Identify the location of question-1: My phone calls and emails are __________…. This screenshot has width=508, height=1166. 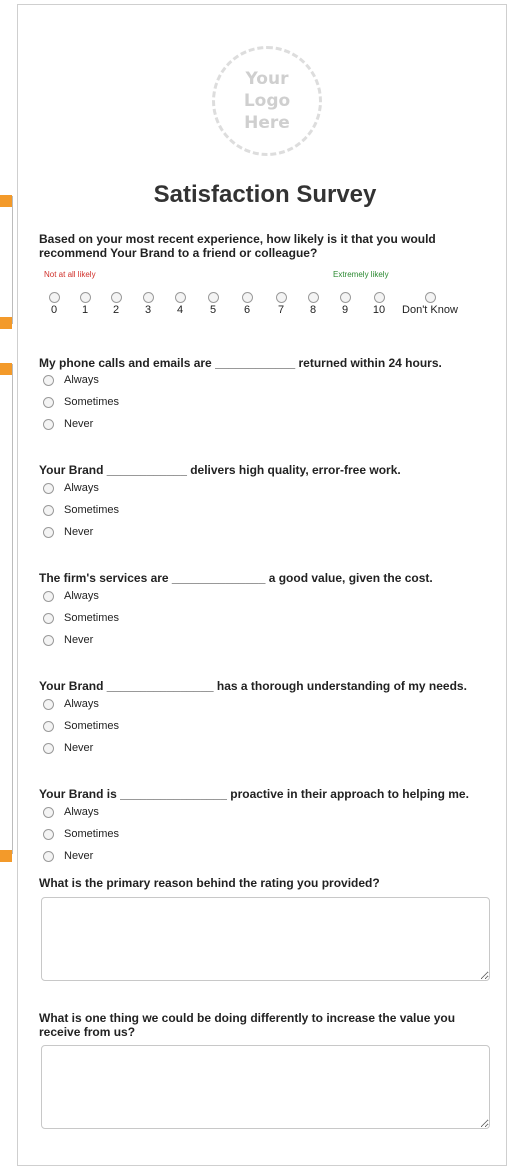
(240, 363).